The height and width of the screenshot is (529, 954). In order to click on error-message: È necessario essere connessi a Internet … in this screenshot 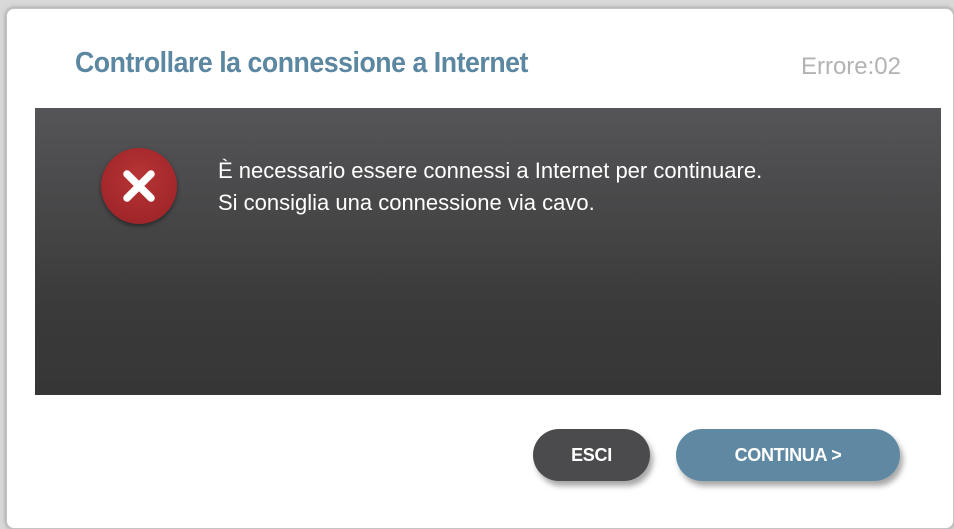, I will do `click(490, 187)`.